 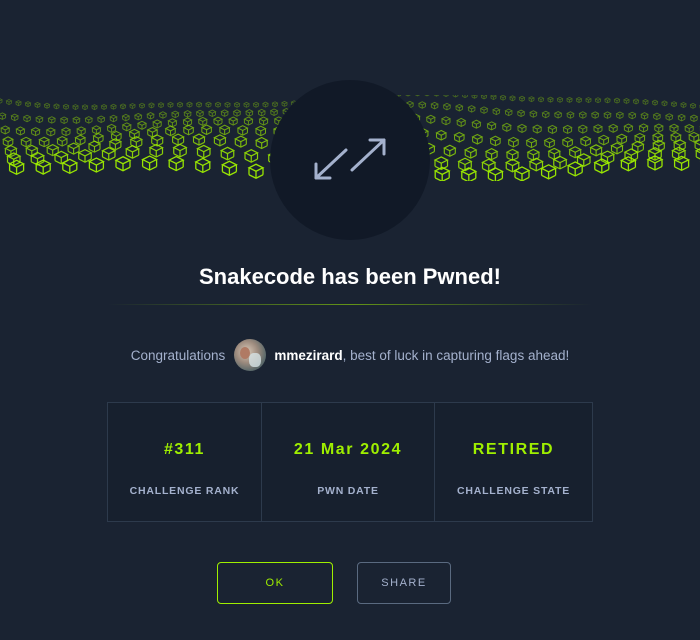 What do you see at coordinates (308, 355) in the screenshot?
I see `username: mmezirard` at bounding box center [308, 355].